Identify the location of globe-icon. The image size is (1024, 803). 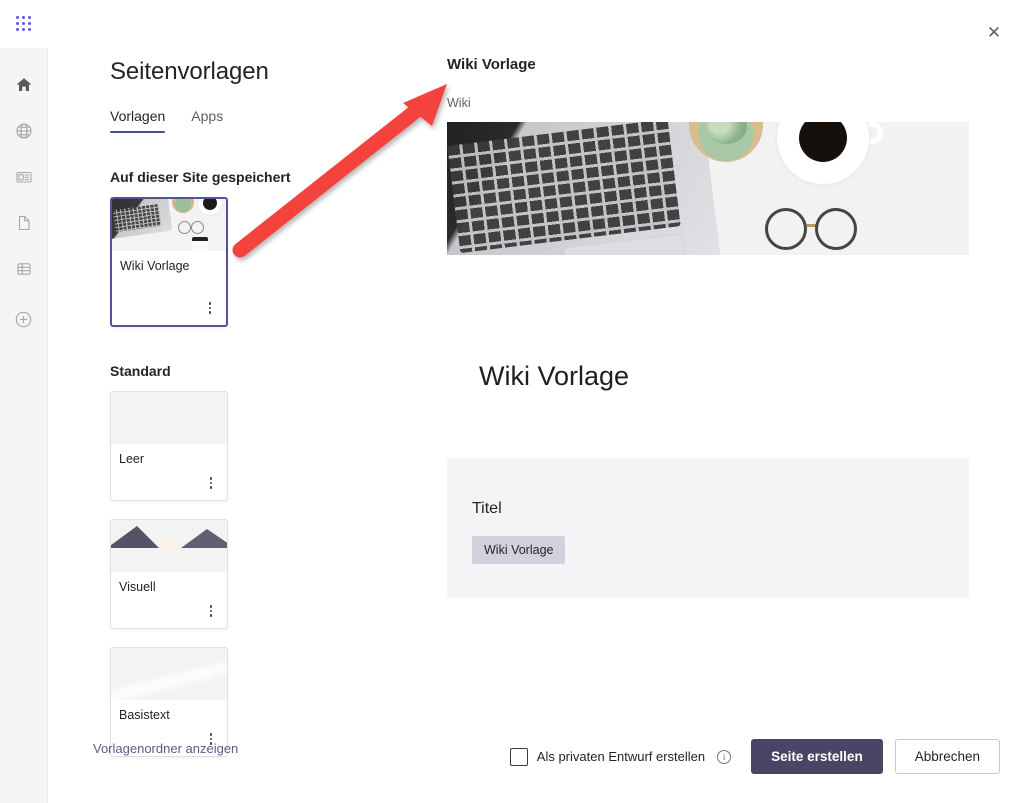
(24, 131).